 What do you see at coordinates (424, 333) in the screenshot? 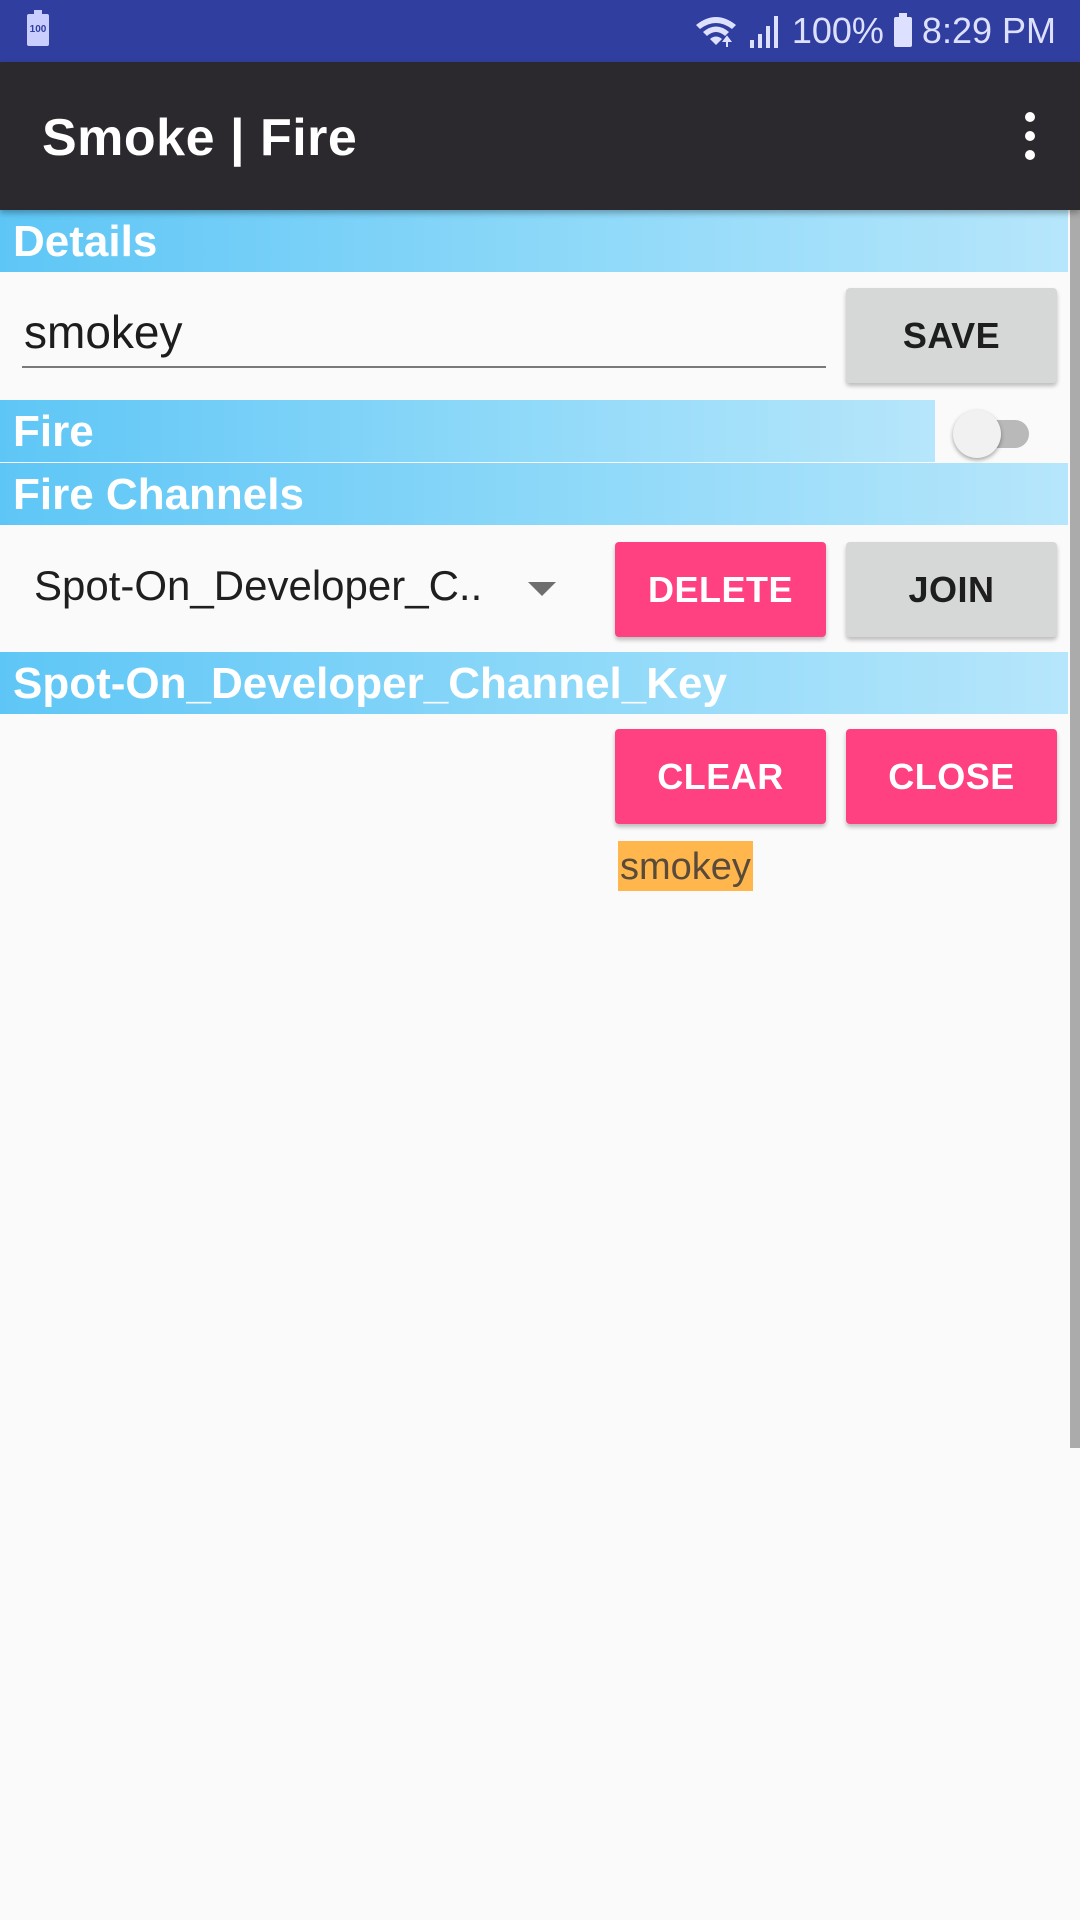
I see `name-input` at bounding box center [424, 333].